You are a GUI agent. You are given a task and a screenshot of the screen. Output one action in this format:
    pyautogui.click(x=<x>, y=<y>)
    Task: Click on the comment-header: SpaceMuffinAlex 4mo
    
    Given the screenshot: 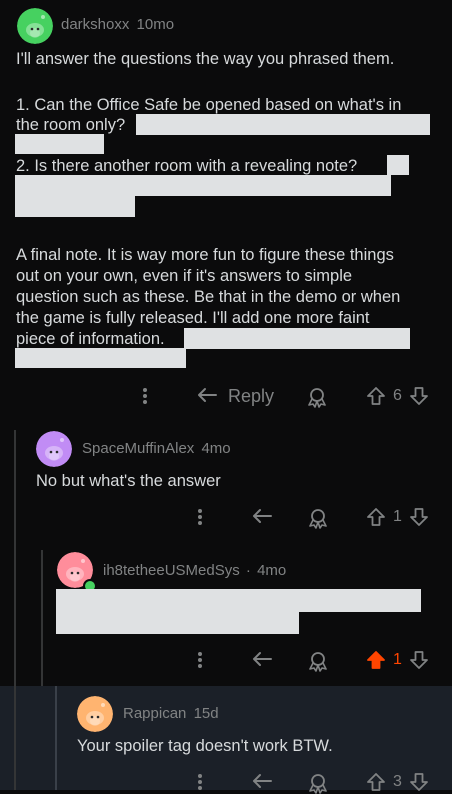 What is the action you would take?
    pyautogui.click(x=156, y=448)
    